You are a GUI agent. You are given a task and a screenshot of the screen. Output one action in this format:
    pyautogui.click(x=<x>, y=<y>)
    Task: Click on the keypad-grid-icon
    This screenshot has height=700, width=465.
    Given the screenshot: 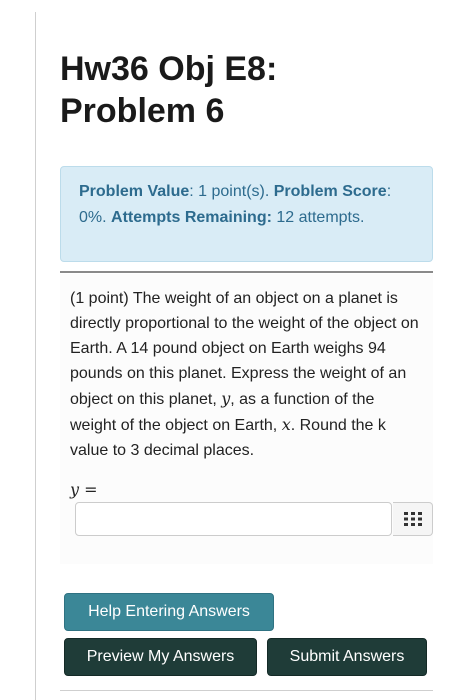 What is the action you would take?
    pyautogui.click(x=412, y=519)
    